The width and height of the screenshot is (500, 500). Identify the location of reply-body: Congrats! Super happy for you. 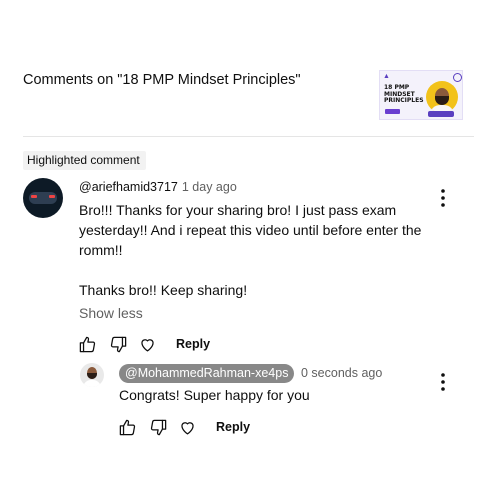
(214, 395).